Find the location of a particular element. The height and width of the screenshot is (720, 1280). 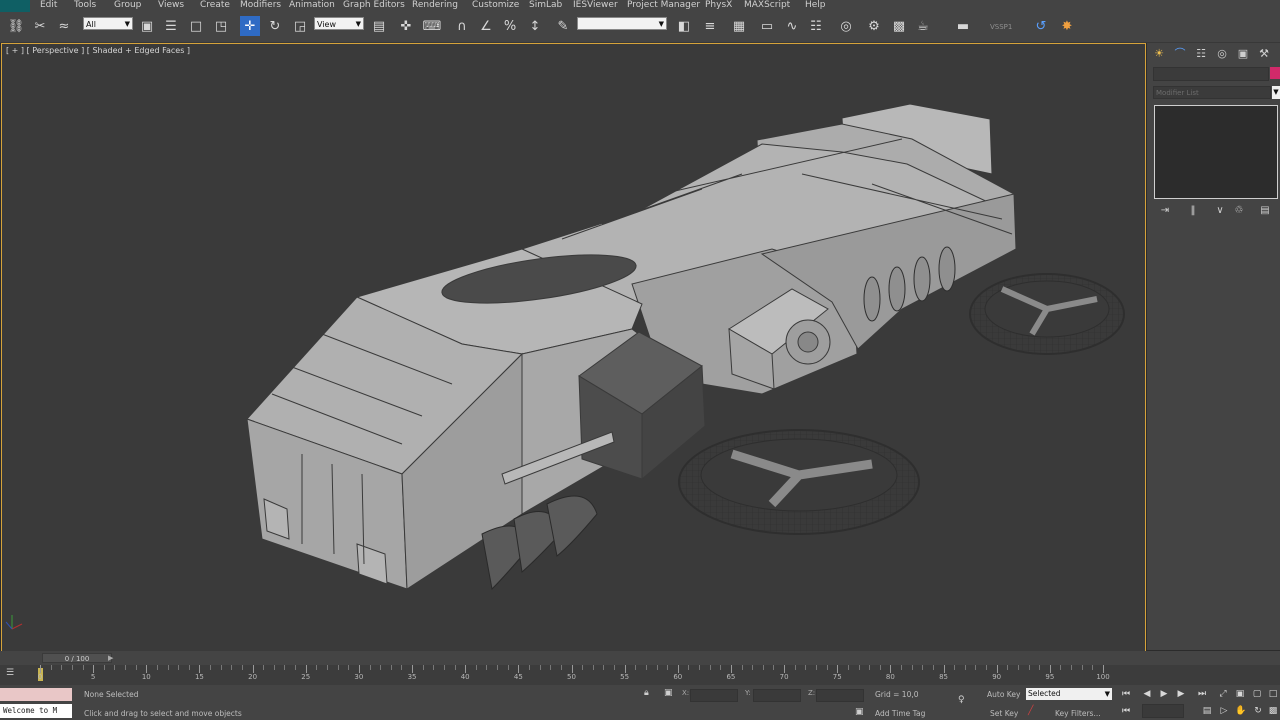

angle-snap-icon: ∠ is located at coordinates (486, 26).